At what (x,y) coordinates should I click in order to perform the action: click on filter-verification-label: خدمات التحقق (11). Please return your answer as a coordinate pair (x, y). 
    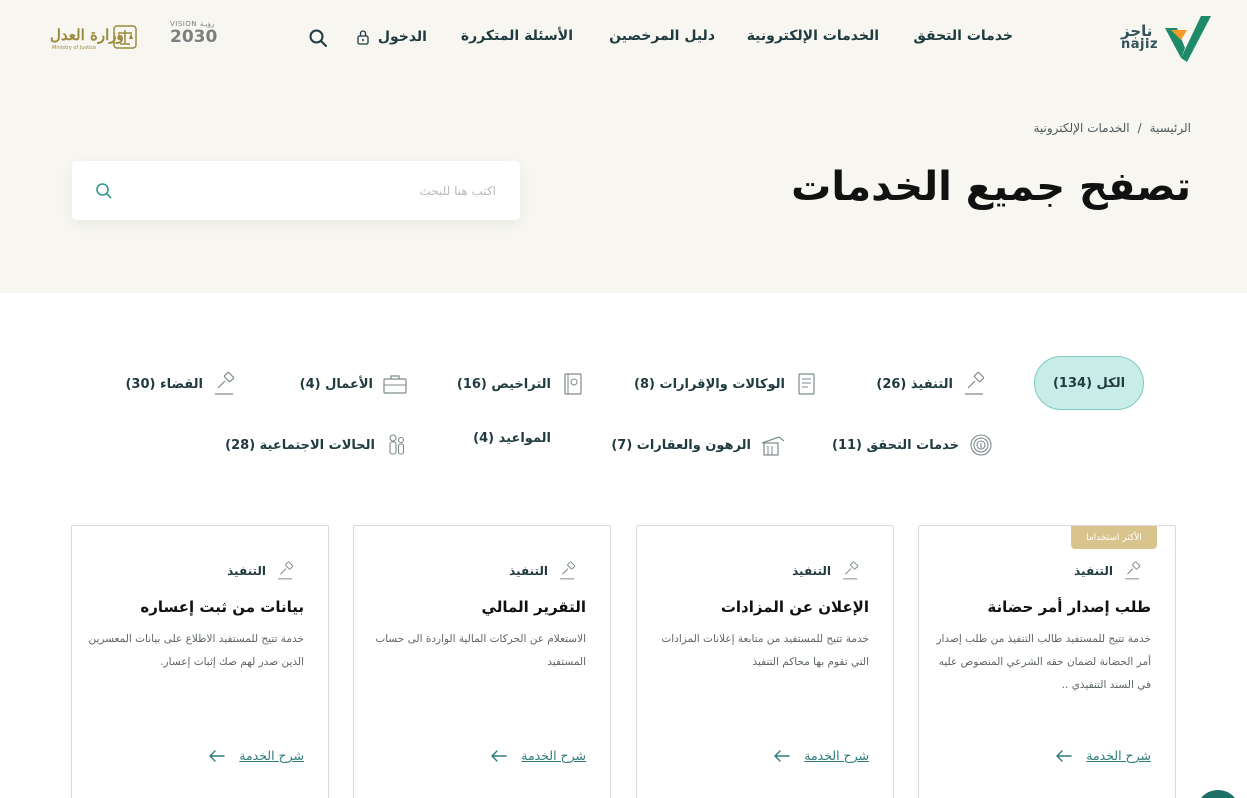
    Looking at the image, I should click on (895, 445).